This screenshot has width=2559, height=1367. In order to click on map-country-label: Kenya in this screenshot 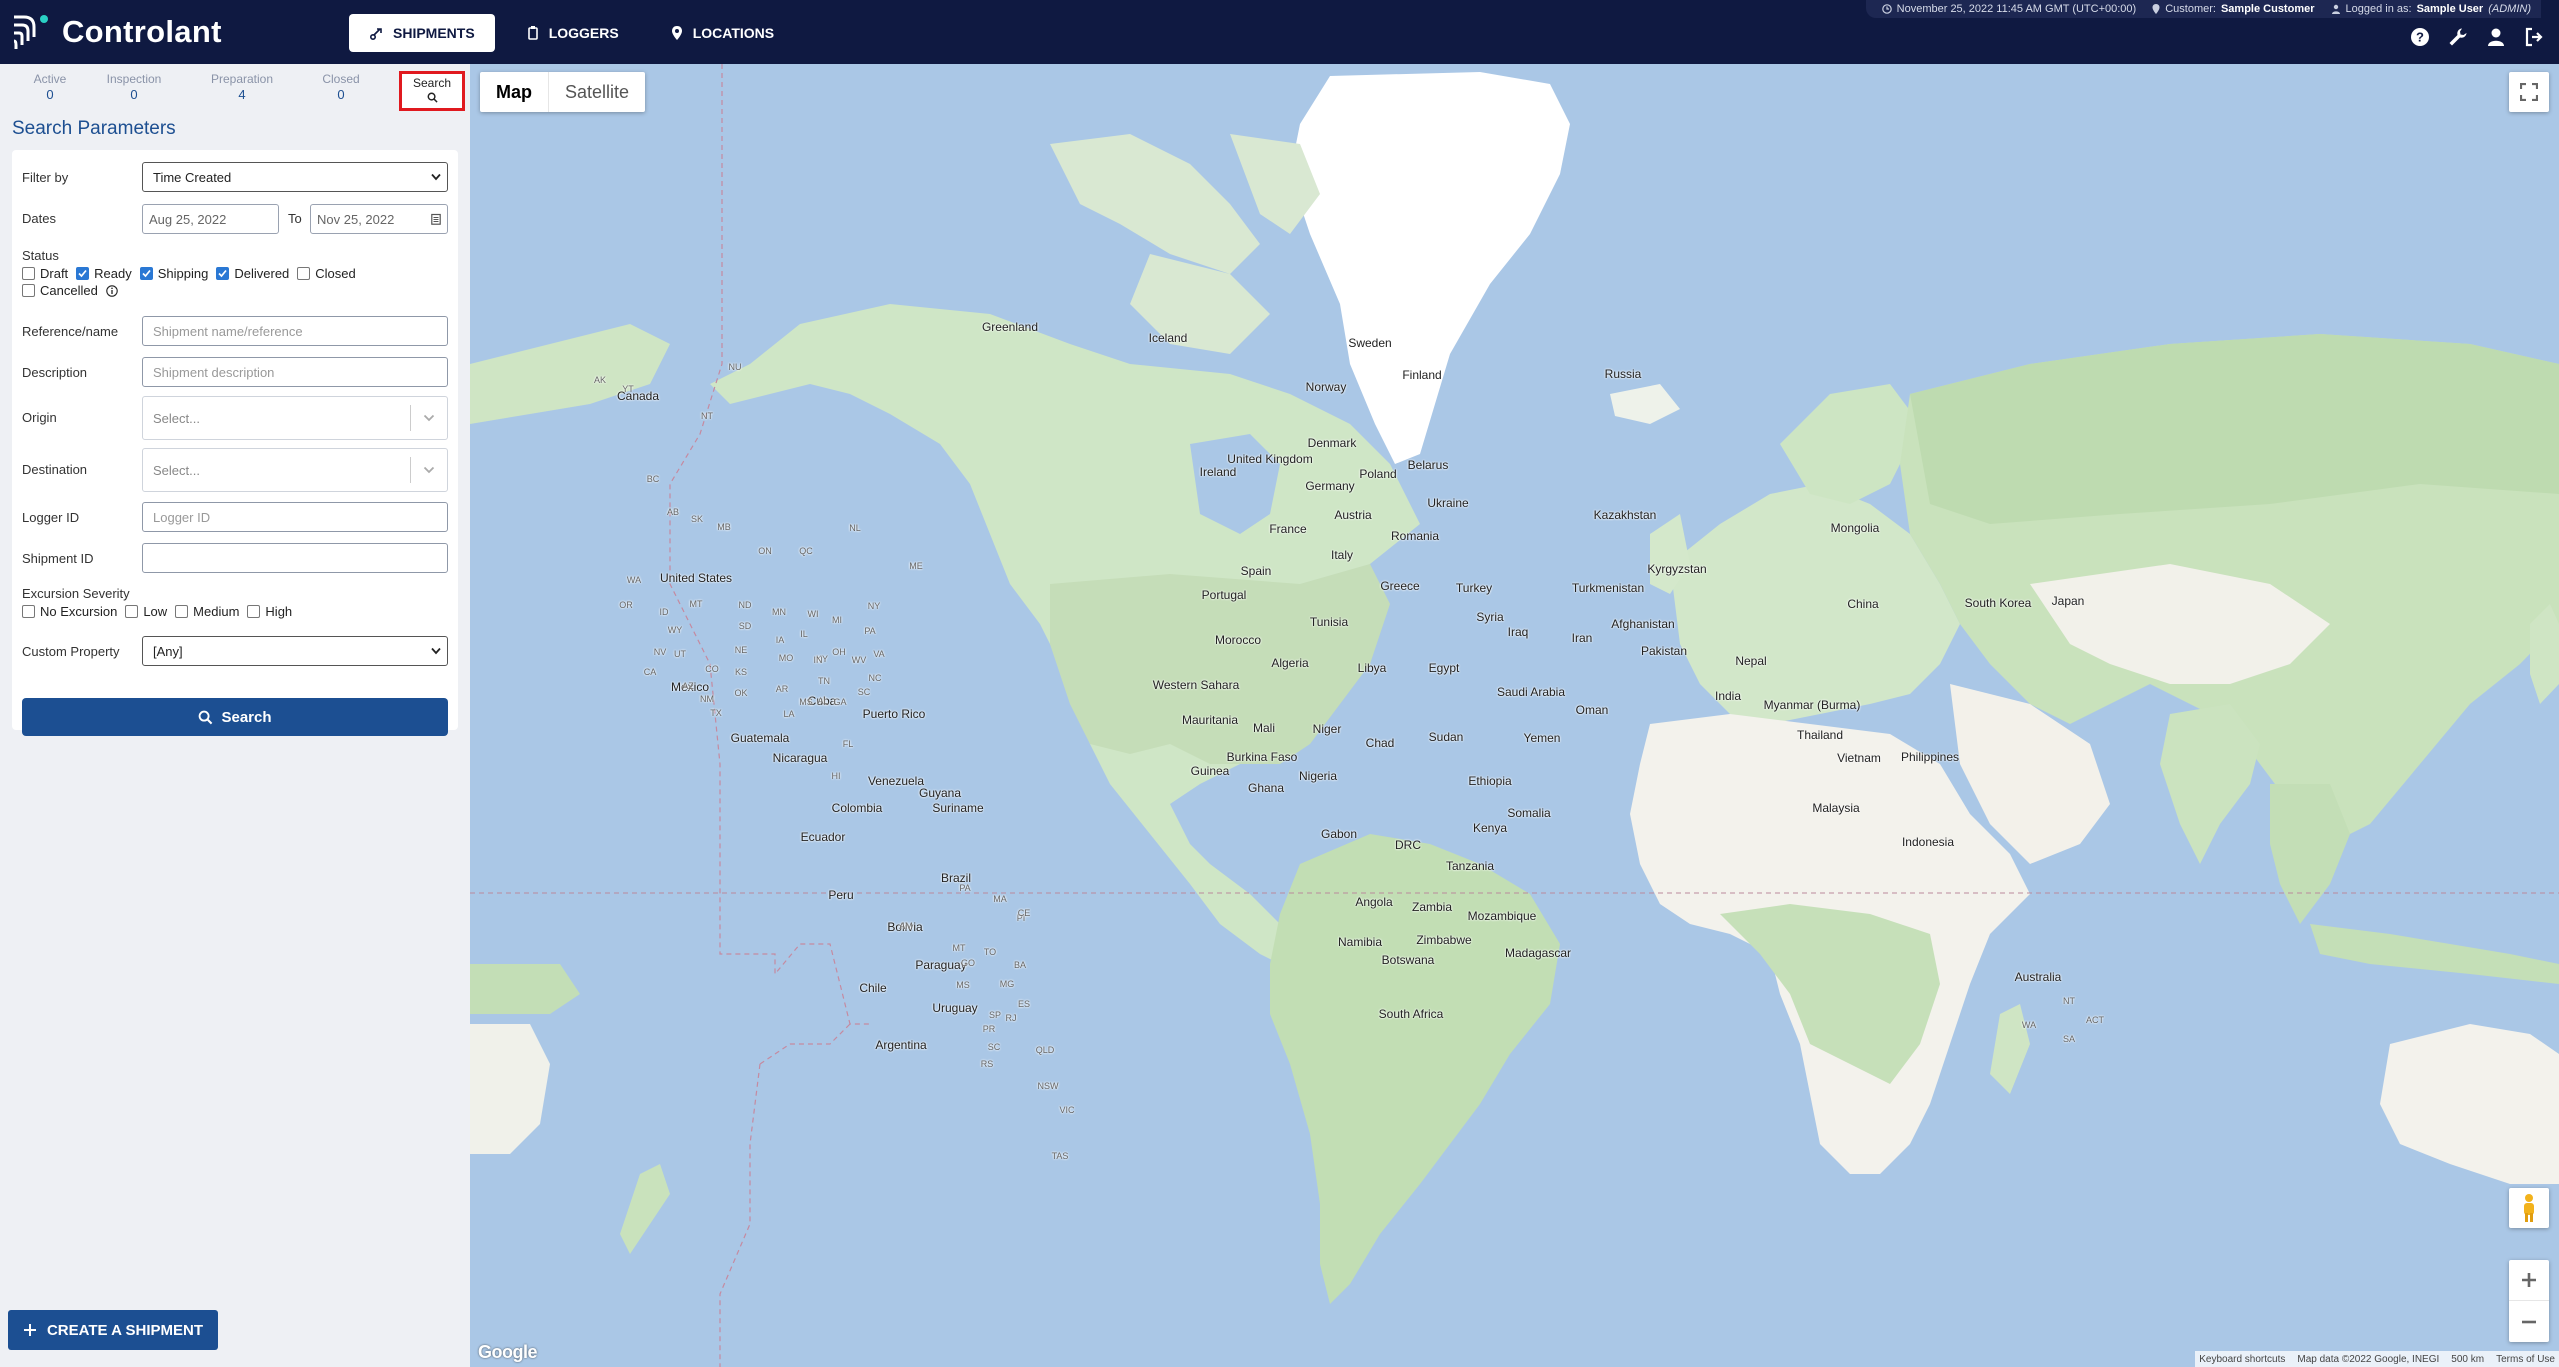, I will do `click(1490, 828)`.